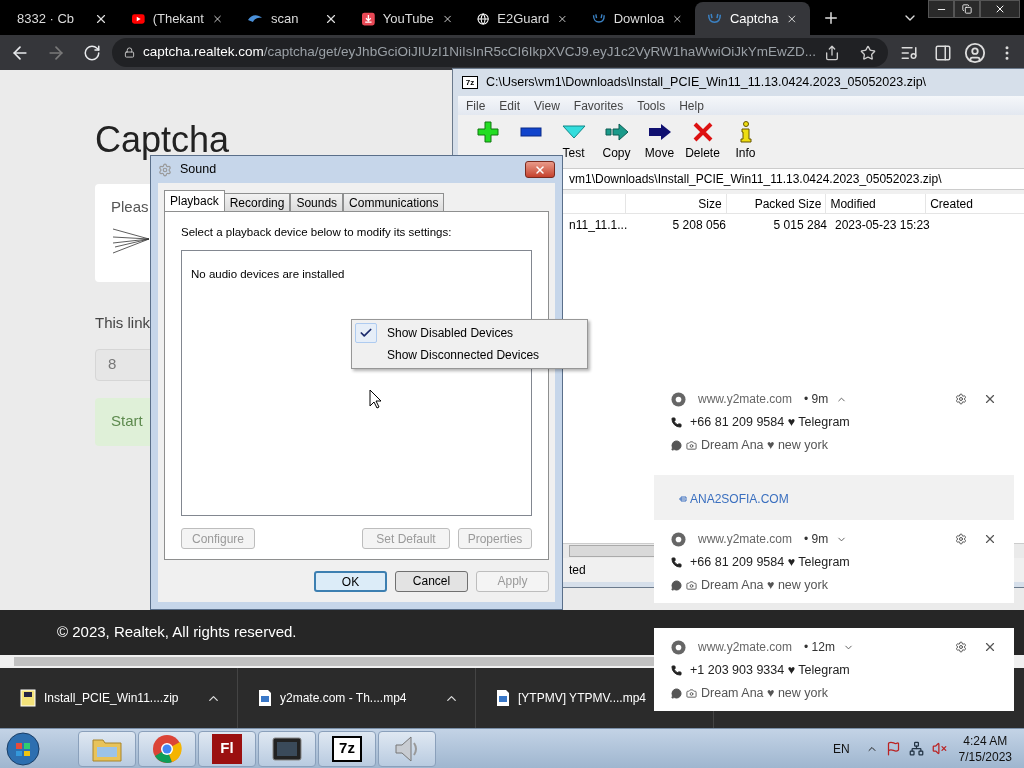 Image resolution: width=1024 pixels, height=768 pixels. Describe the element at coordinates (651, 105) in the screenshot. I see `menu-item: Tools` at that location.